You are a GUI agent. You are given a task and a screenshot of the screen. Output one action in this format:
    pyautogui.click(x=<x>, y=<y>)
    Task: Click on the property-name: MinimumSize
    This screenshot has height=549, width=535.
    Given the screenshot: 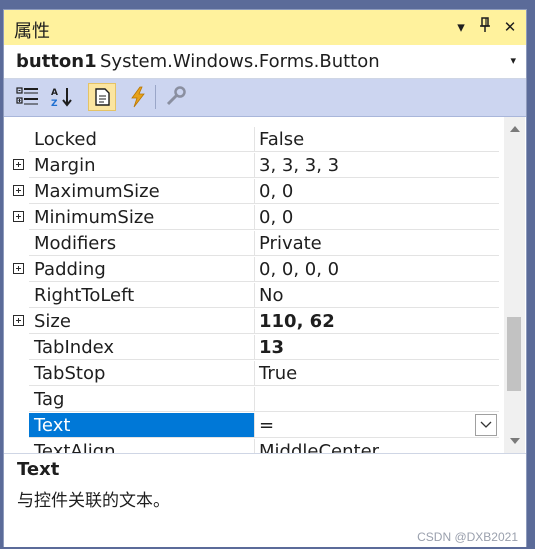 What is the action you would take?
    pyautogui.click(x=142, y=217)
    